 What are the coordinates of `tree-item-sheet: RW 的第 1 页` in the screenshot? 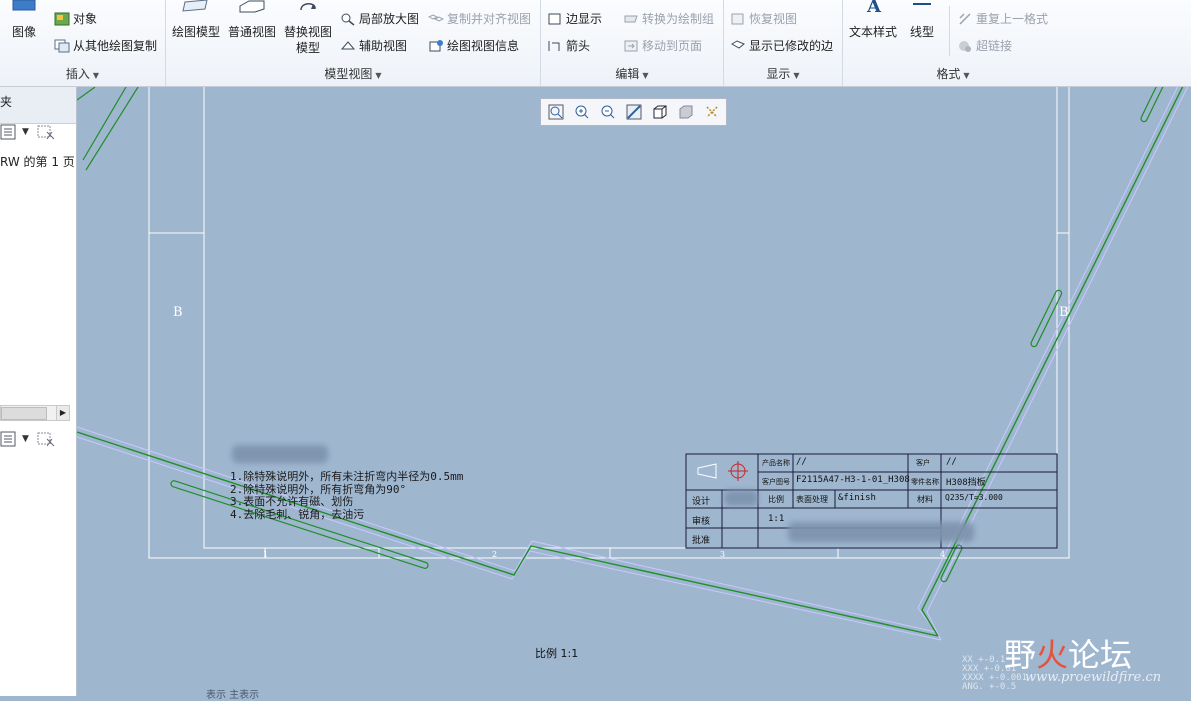 It's located at (37, 161).